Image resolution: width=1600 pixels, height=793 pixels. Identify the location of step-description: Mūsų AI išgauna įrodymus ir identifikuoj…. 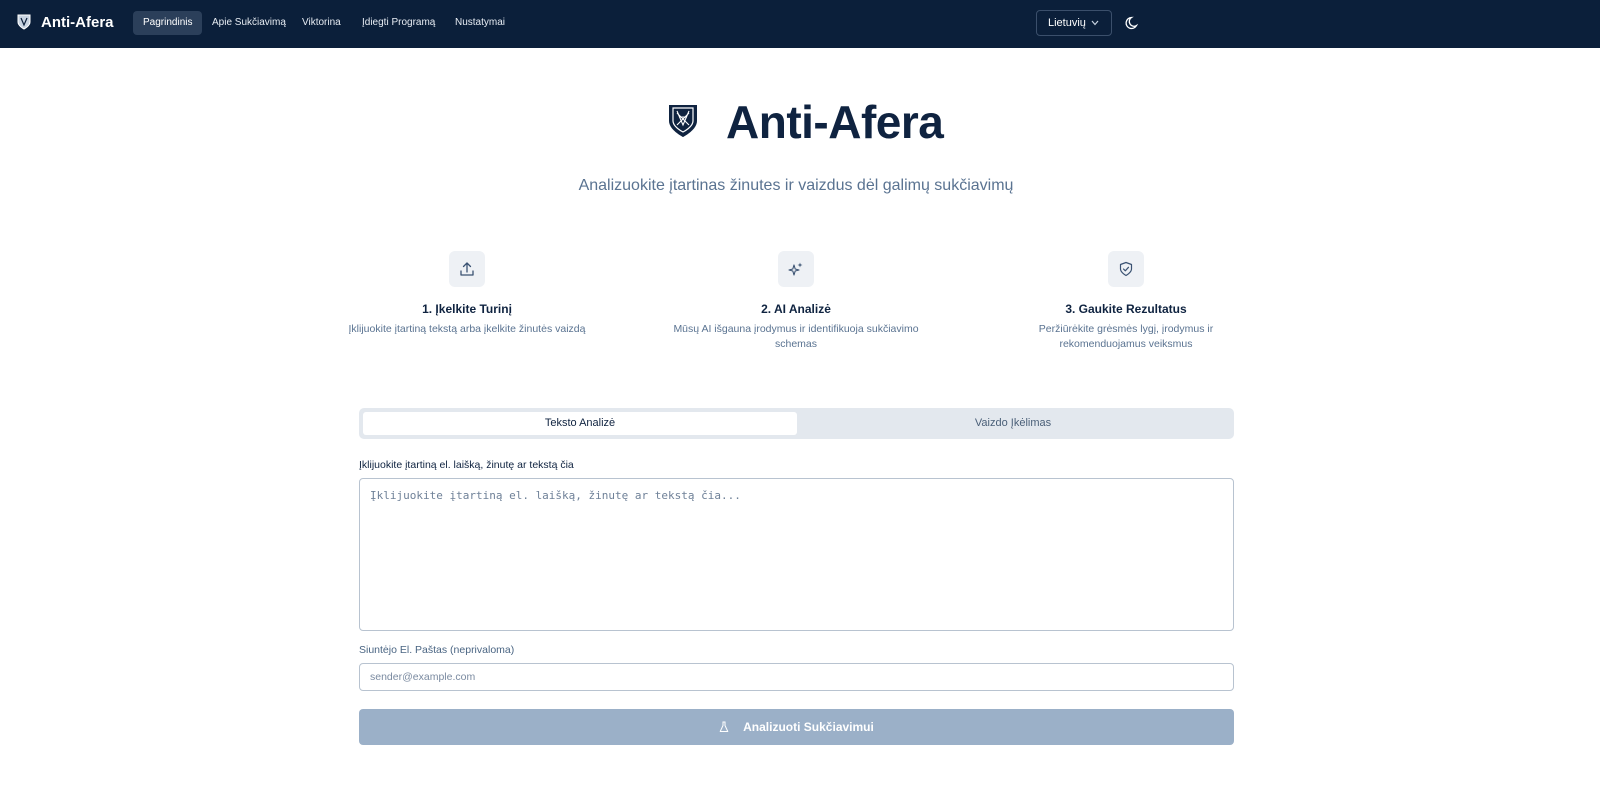
(796, 336).